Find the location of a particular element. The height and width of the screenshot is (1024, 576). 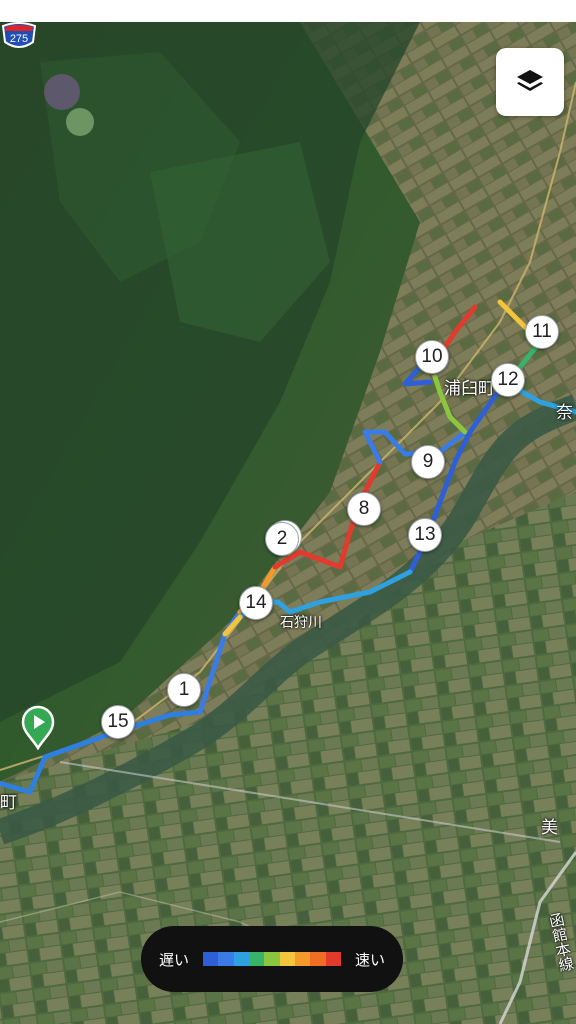

waypoint-marker: 8 is located at coordinates (364, 509).